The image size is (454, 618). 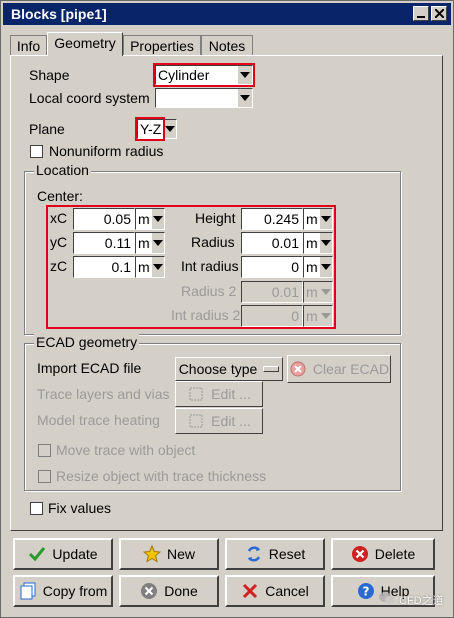 What do you see at coordinates (150, 219) in the screenshot?
I see `xc-unit-dropdown: m` at bounding box center [150, 219].